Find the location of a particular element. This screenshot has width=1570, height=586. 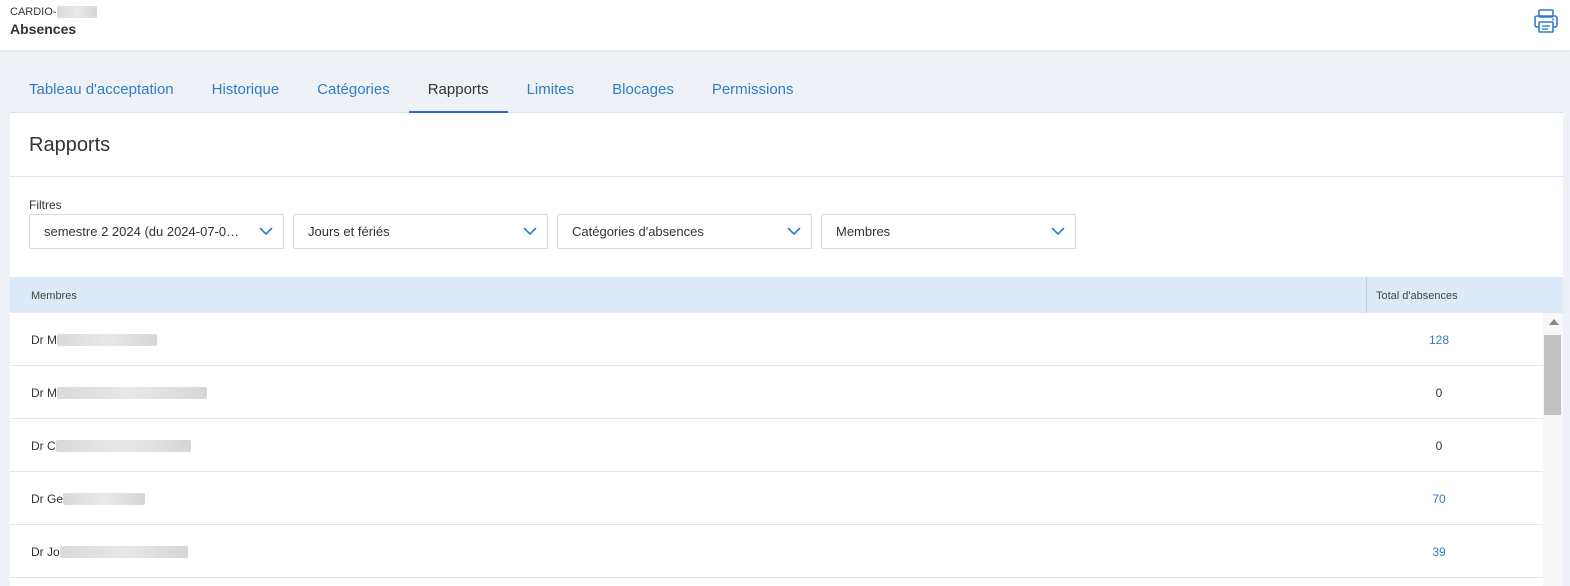

table-header: Membres Total d'absences is located at coordinates (786, 295).